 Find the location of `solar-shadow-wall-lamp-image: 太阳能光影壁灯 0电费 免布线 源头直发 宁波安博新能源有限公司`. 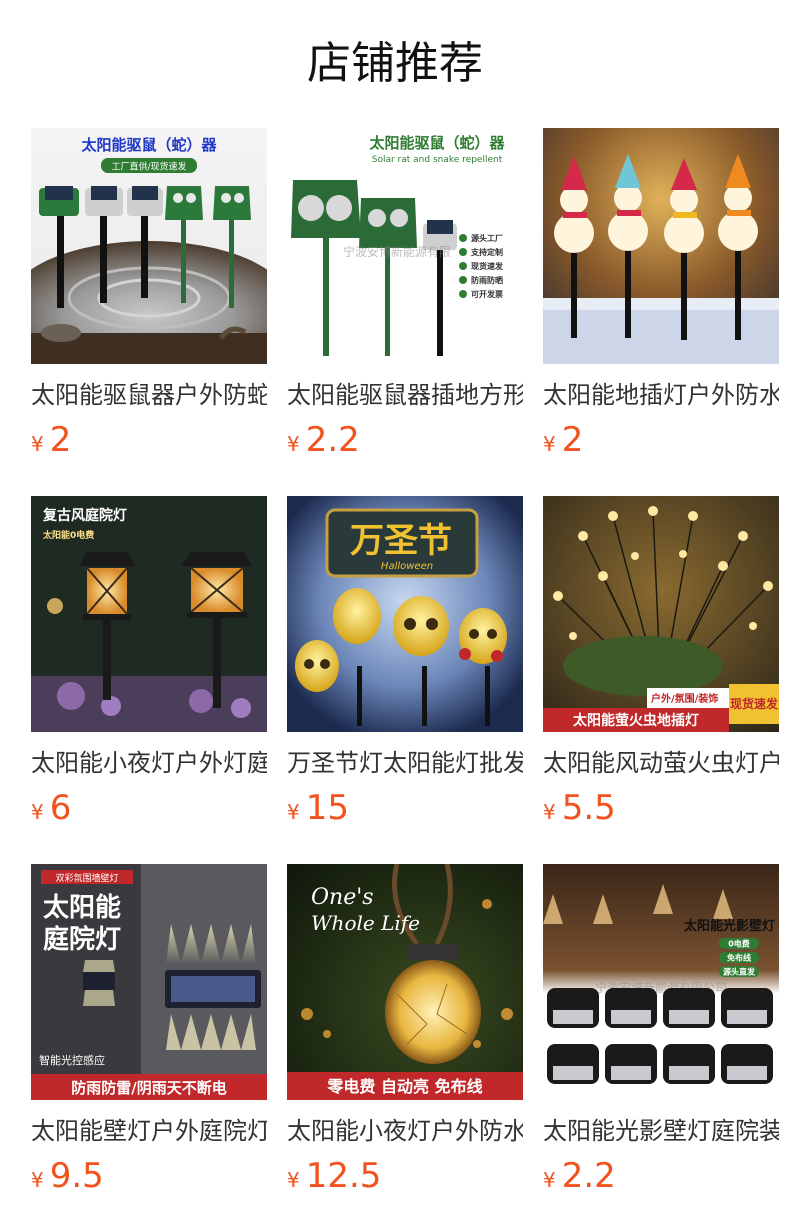

solar-shadow-wall-lamp-image: 太阳能光影壁灯 0电费 免布线 源头直发 宁波安博新能源有限公司 is located at coordinates (661, 982).